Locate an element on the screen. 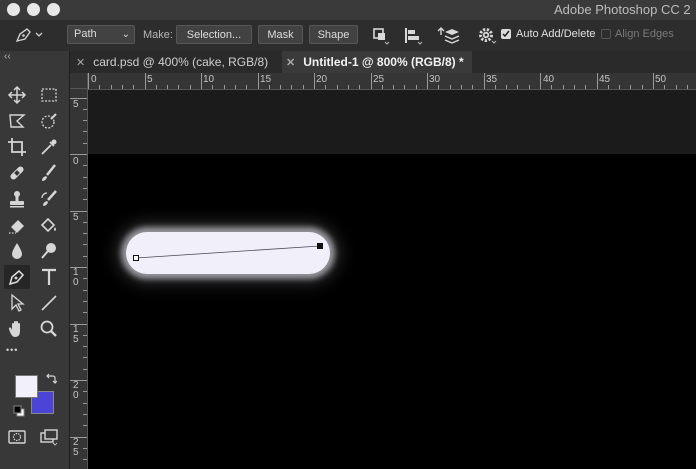 Image resolution: width=696 pixels, height=469 pixels. close-window-button is located at coordinates (13, 9).